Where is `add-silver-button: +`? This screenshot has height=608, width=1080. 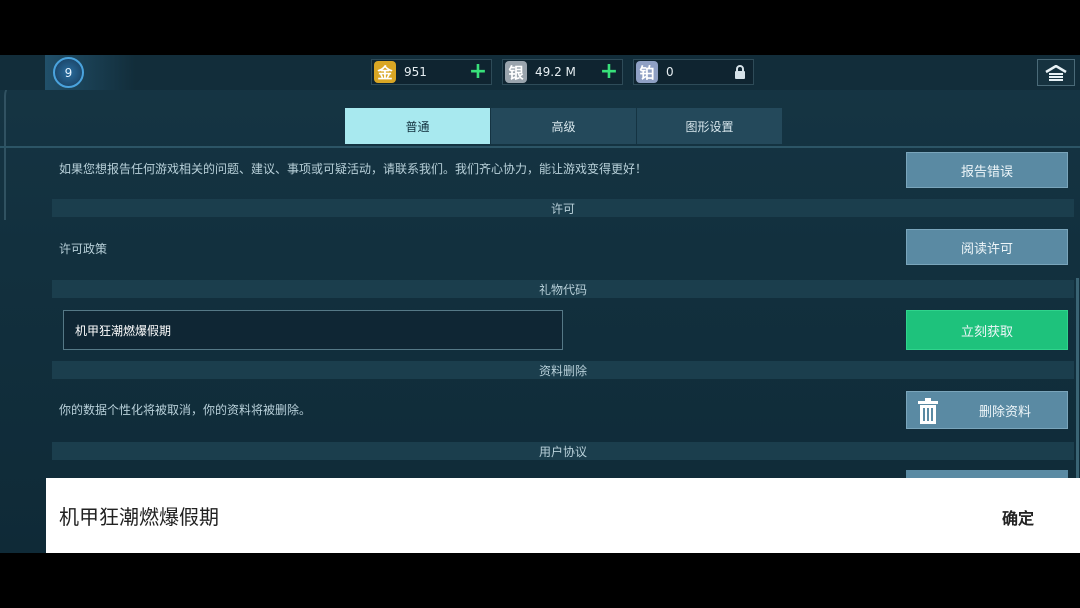 add-silver-button: + is located at coordinates (609, 72).